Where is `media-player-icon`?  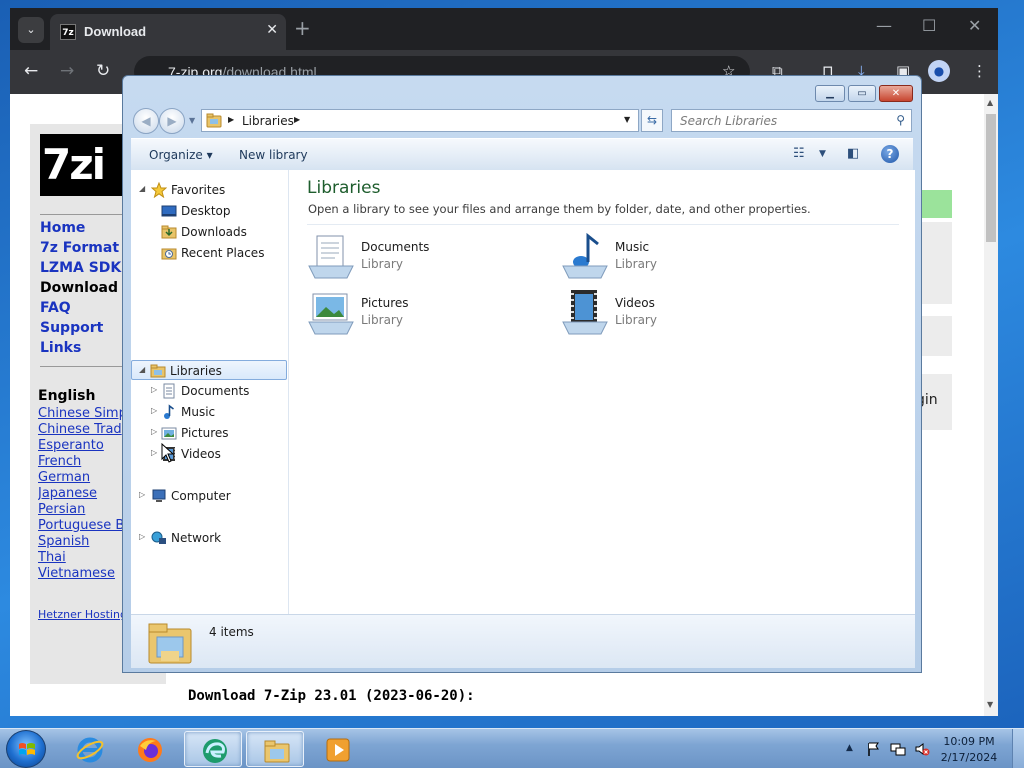 media-player-icon is located at coordinates (338, 750).